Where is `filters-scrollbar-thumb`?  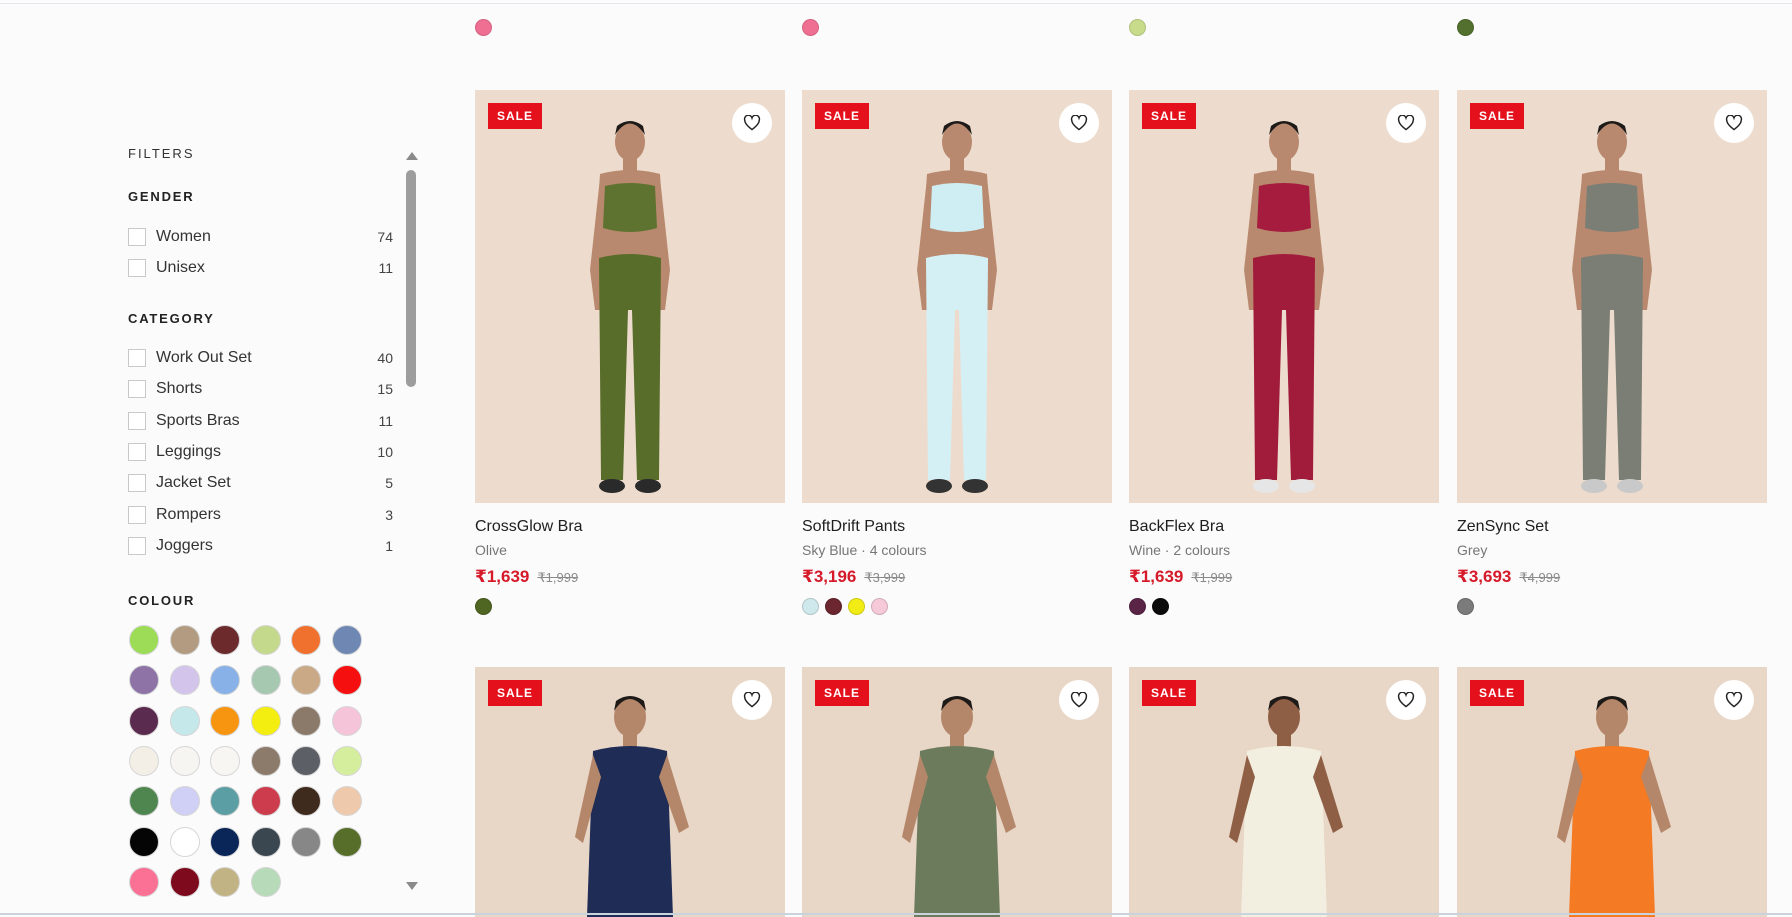 filters-scrollbar-thumb is located at coordinates (411, 278).